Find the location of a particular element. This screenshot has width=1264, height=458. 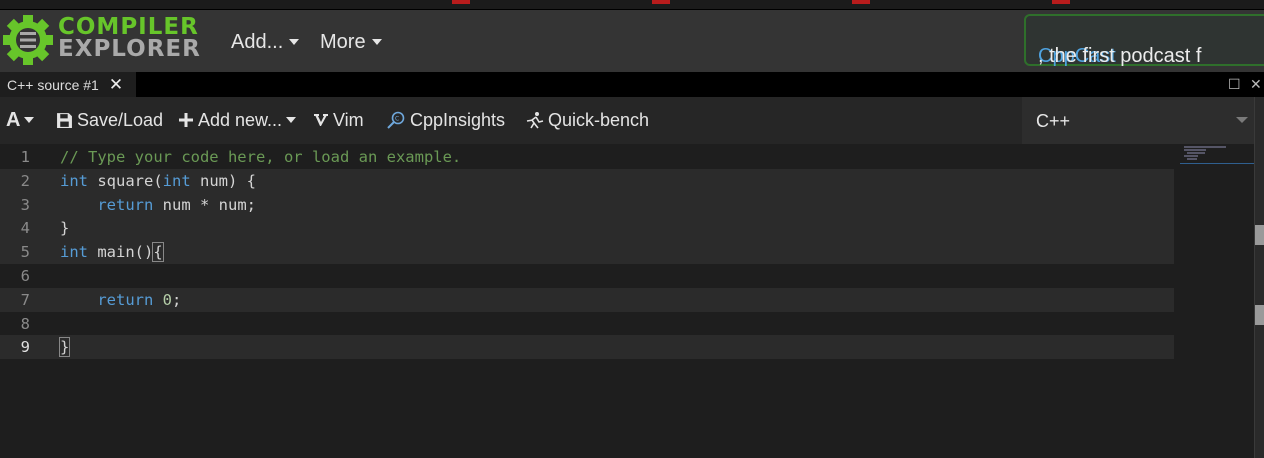

code-line: 7 return 0; is located at coordinates (587, 300).